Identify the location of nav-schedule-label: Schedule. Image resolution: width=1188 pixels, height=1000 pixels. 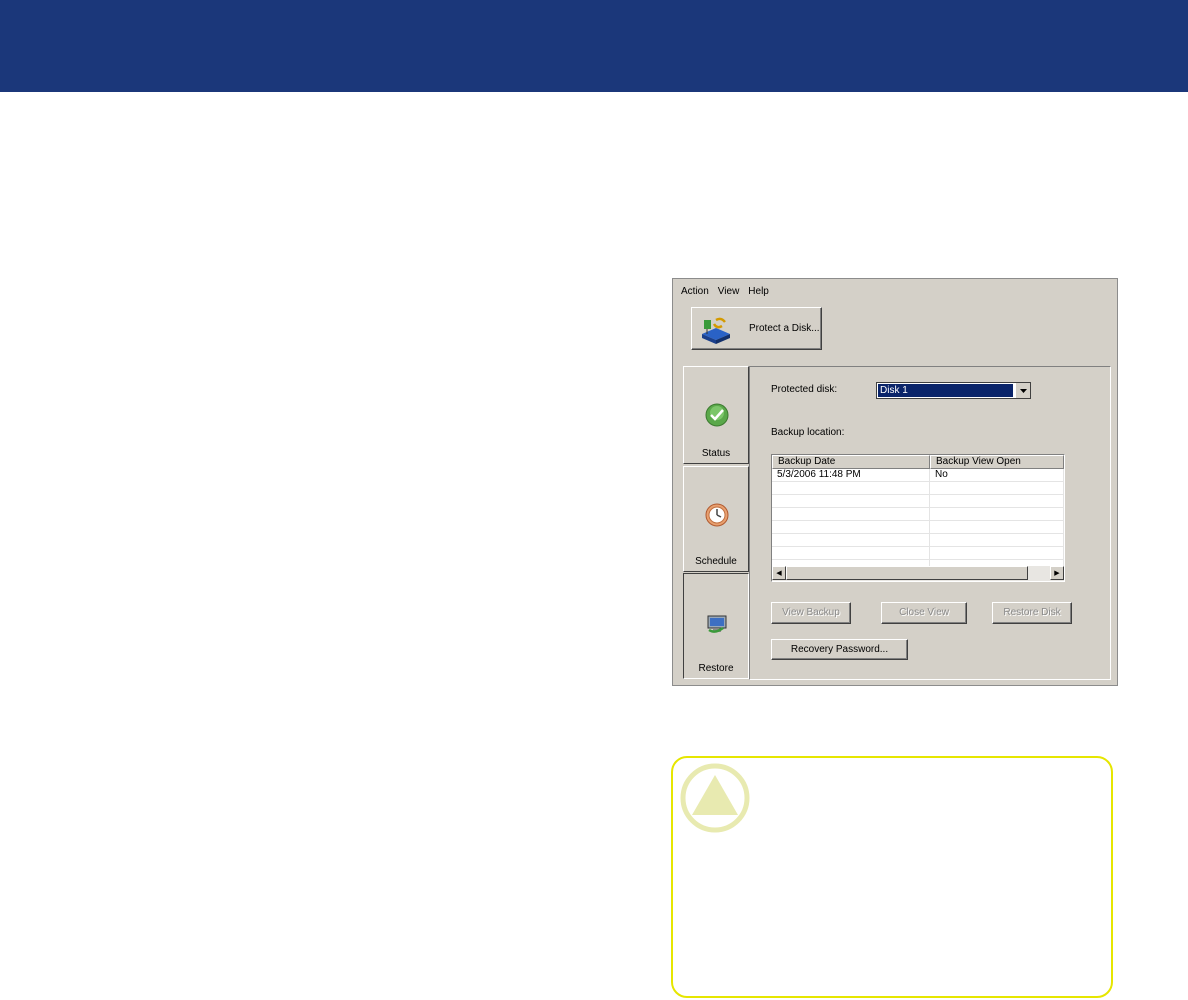
(716, 561).